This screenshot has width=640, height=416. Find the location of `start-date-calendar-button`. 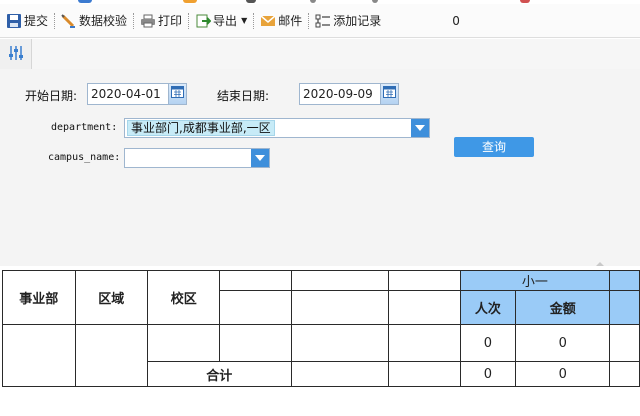

start-date-calendar-button is located at coordinates (177, 94).